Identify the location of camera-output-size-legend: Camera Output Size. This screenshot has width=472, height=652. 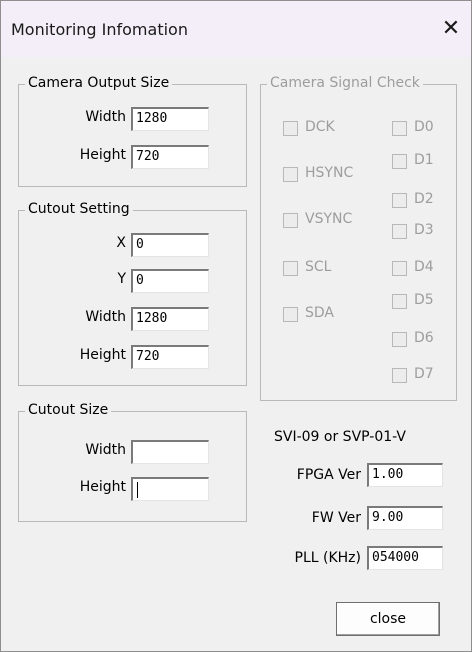
(99, 83).